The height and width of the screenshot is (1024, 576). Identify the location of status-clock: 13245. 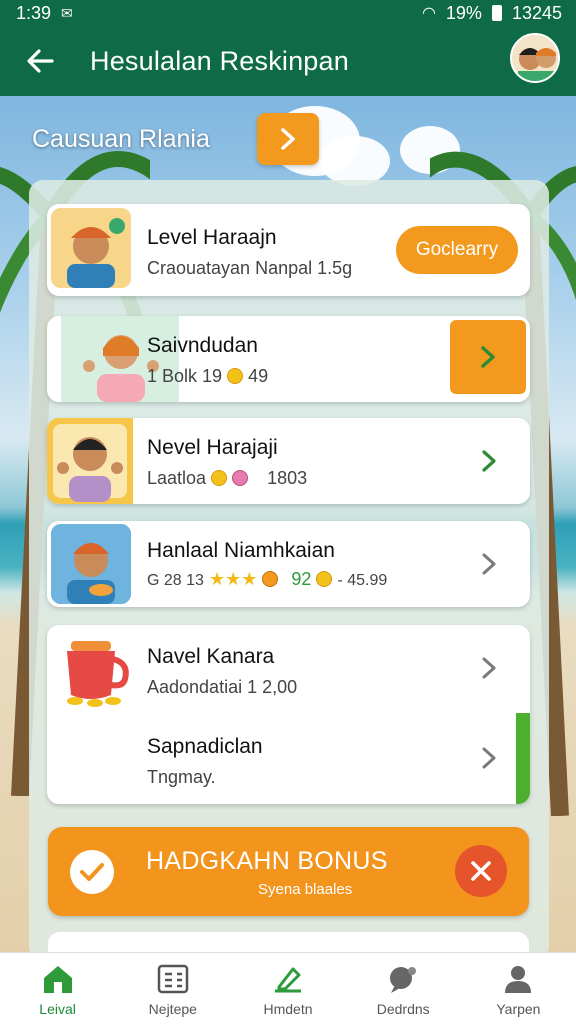
(536, 12).